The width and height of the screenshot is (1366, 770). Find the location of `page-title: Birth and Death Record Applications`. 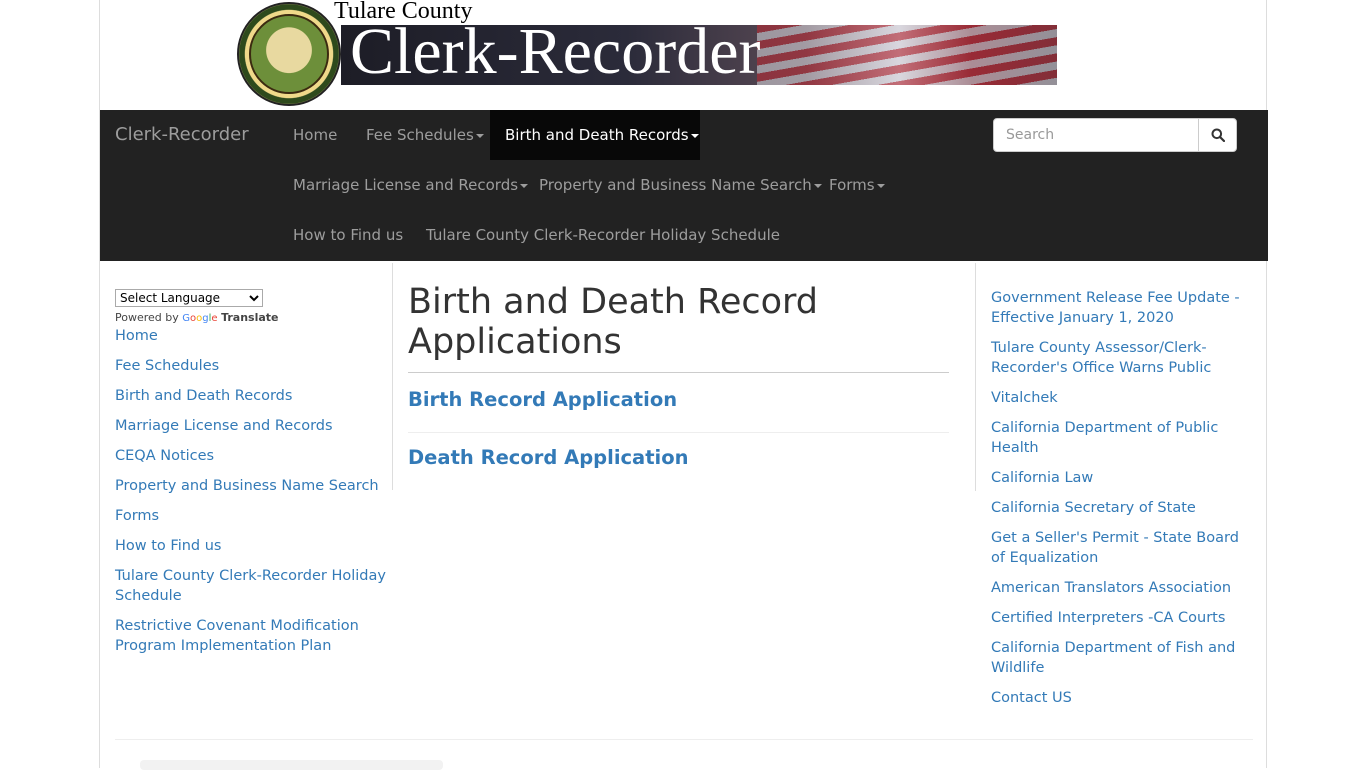

page-title: Birth and Death Record Applications is located at coordinates (613, 322).